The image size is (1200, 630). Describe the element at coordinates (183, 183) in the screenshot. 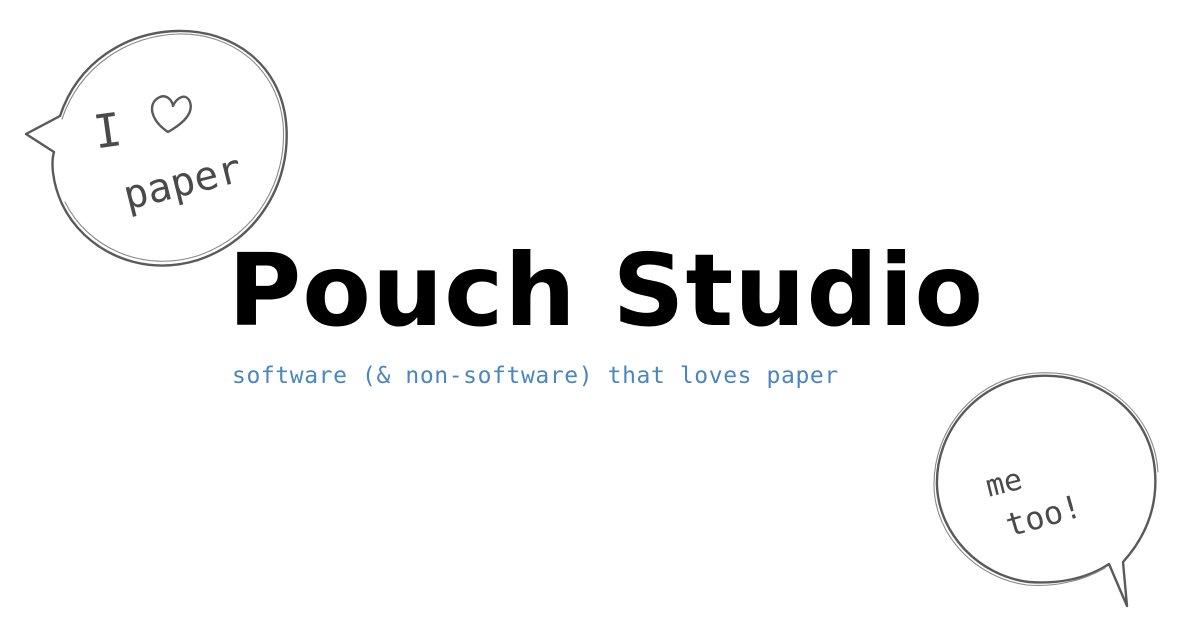

I see `bubble-left-line2: paper` at that location.